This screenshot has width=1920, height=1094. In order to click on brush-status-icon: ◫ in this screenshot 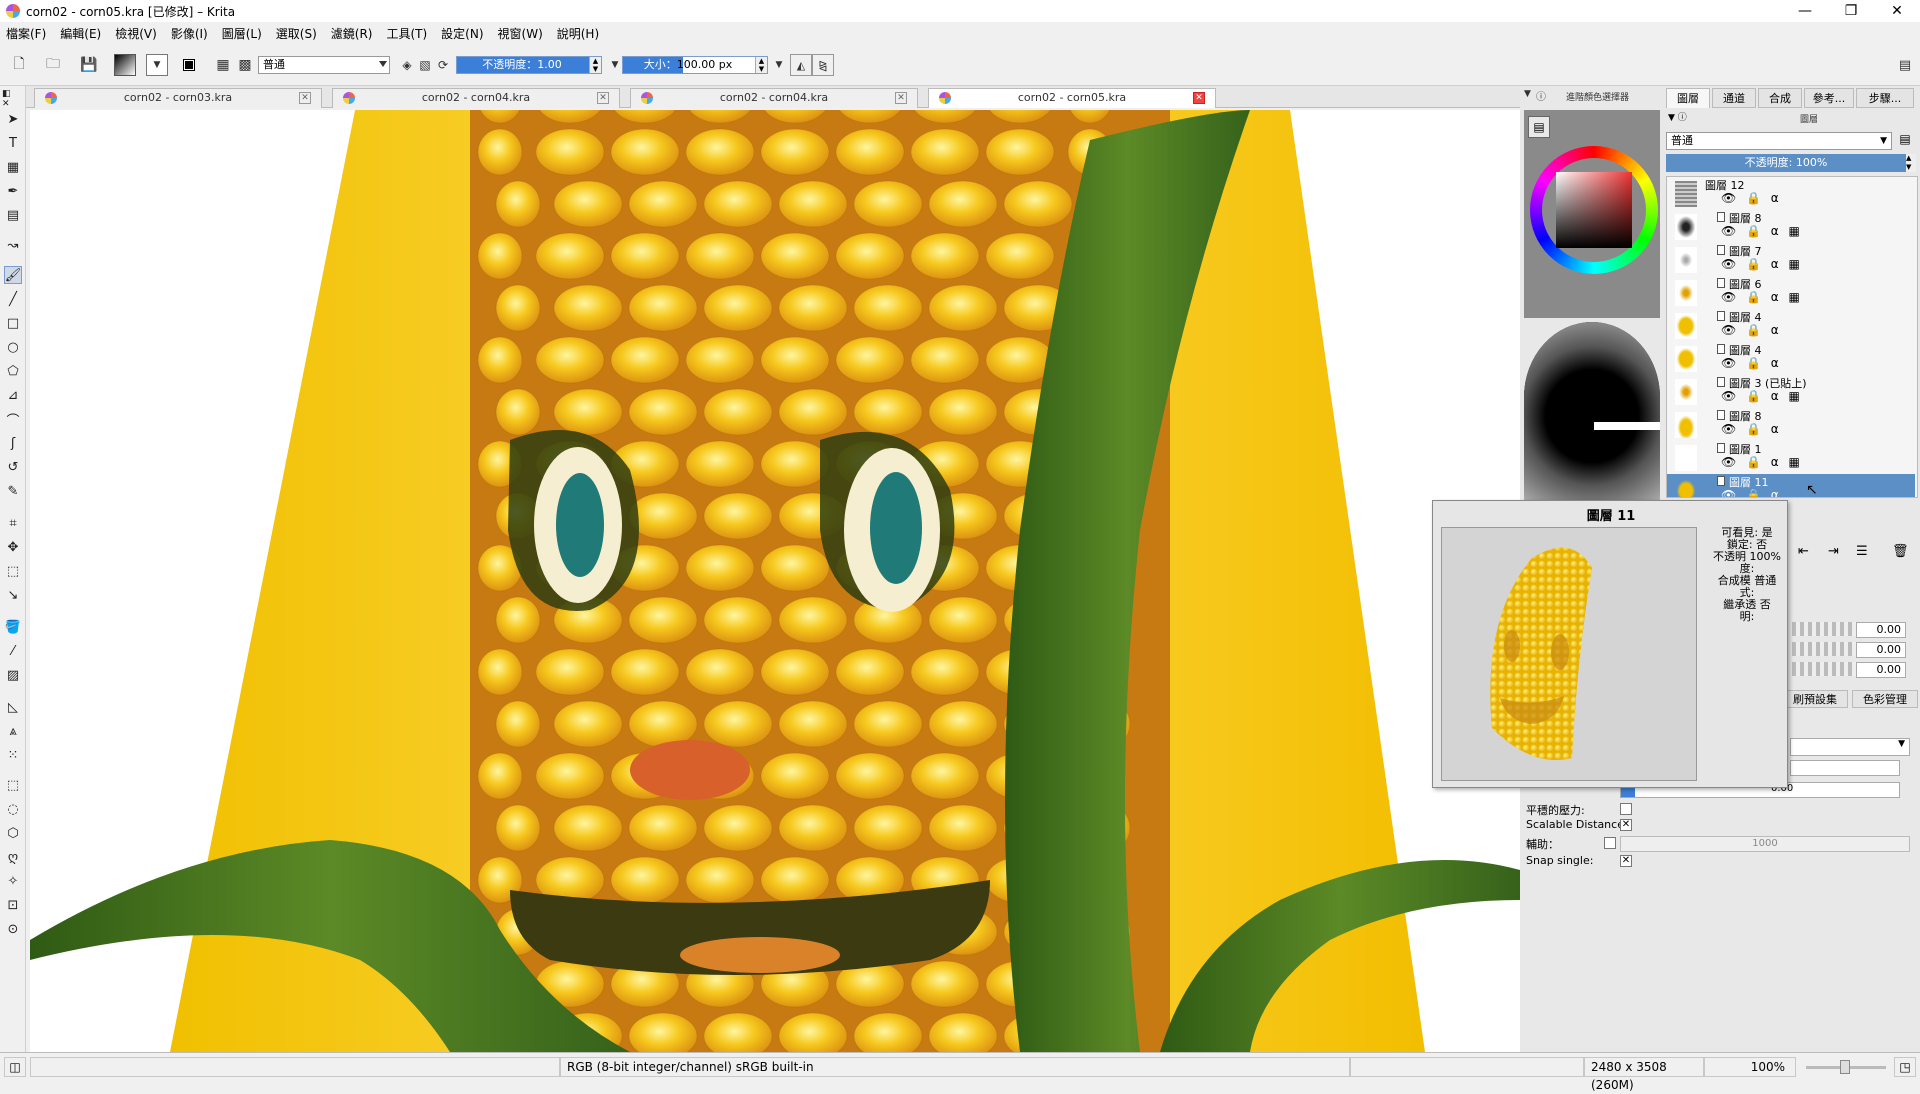, I will do `click(15, 1067)`.